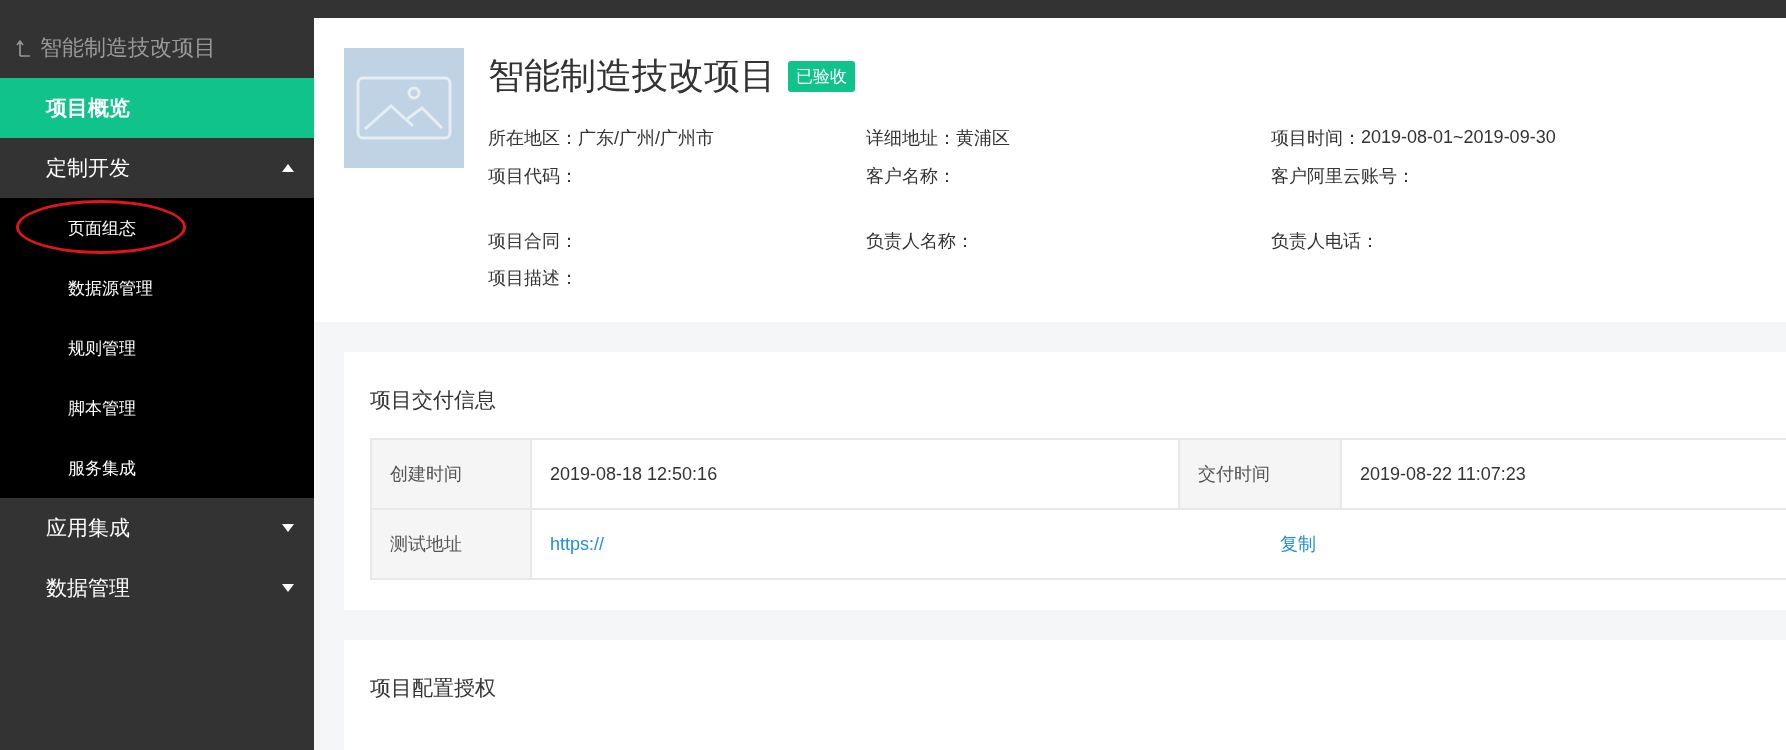  Describe the element at coordinates (533, 176) in the screenshot. I see `field-label: 项目代码：` at that location.